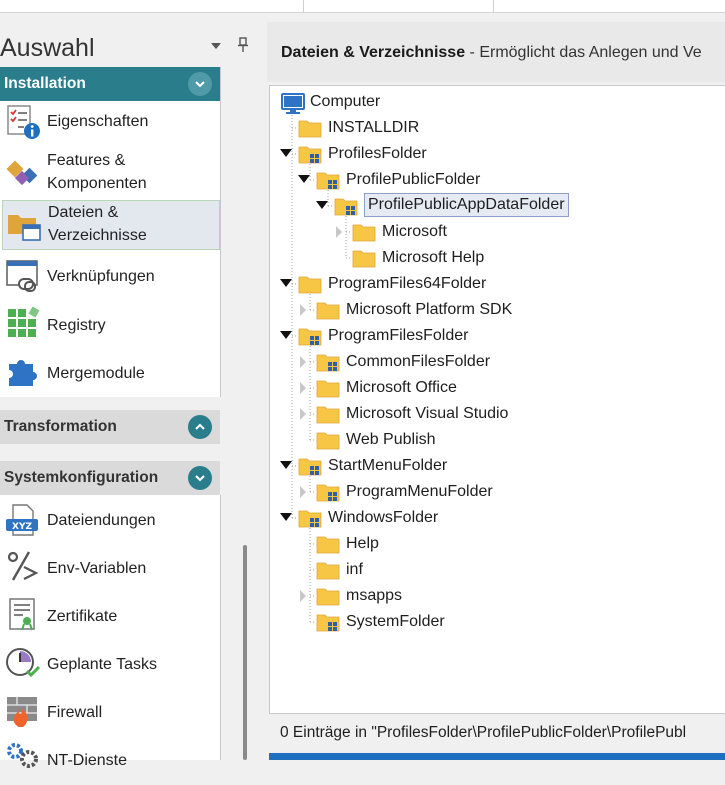 This screenshot has height=785, width=725. I want to click on tree-node-label: Help, so click(362, 543).